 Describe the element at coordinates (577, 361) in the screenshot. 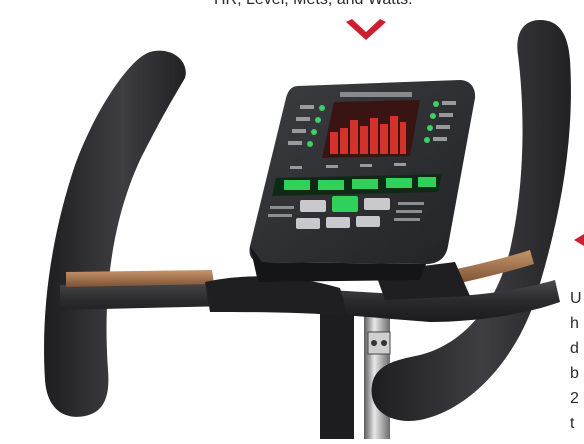

I see `right-caption: U h d b 2 t` at that location.